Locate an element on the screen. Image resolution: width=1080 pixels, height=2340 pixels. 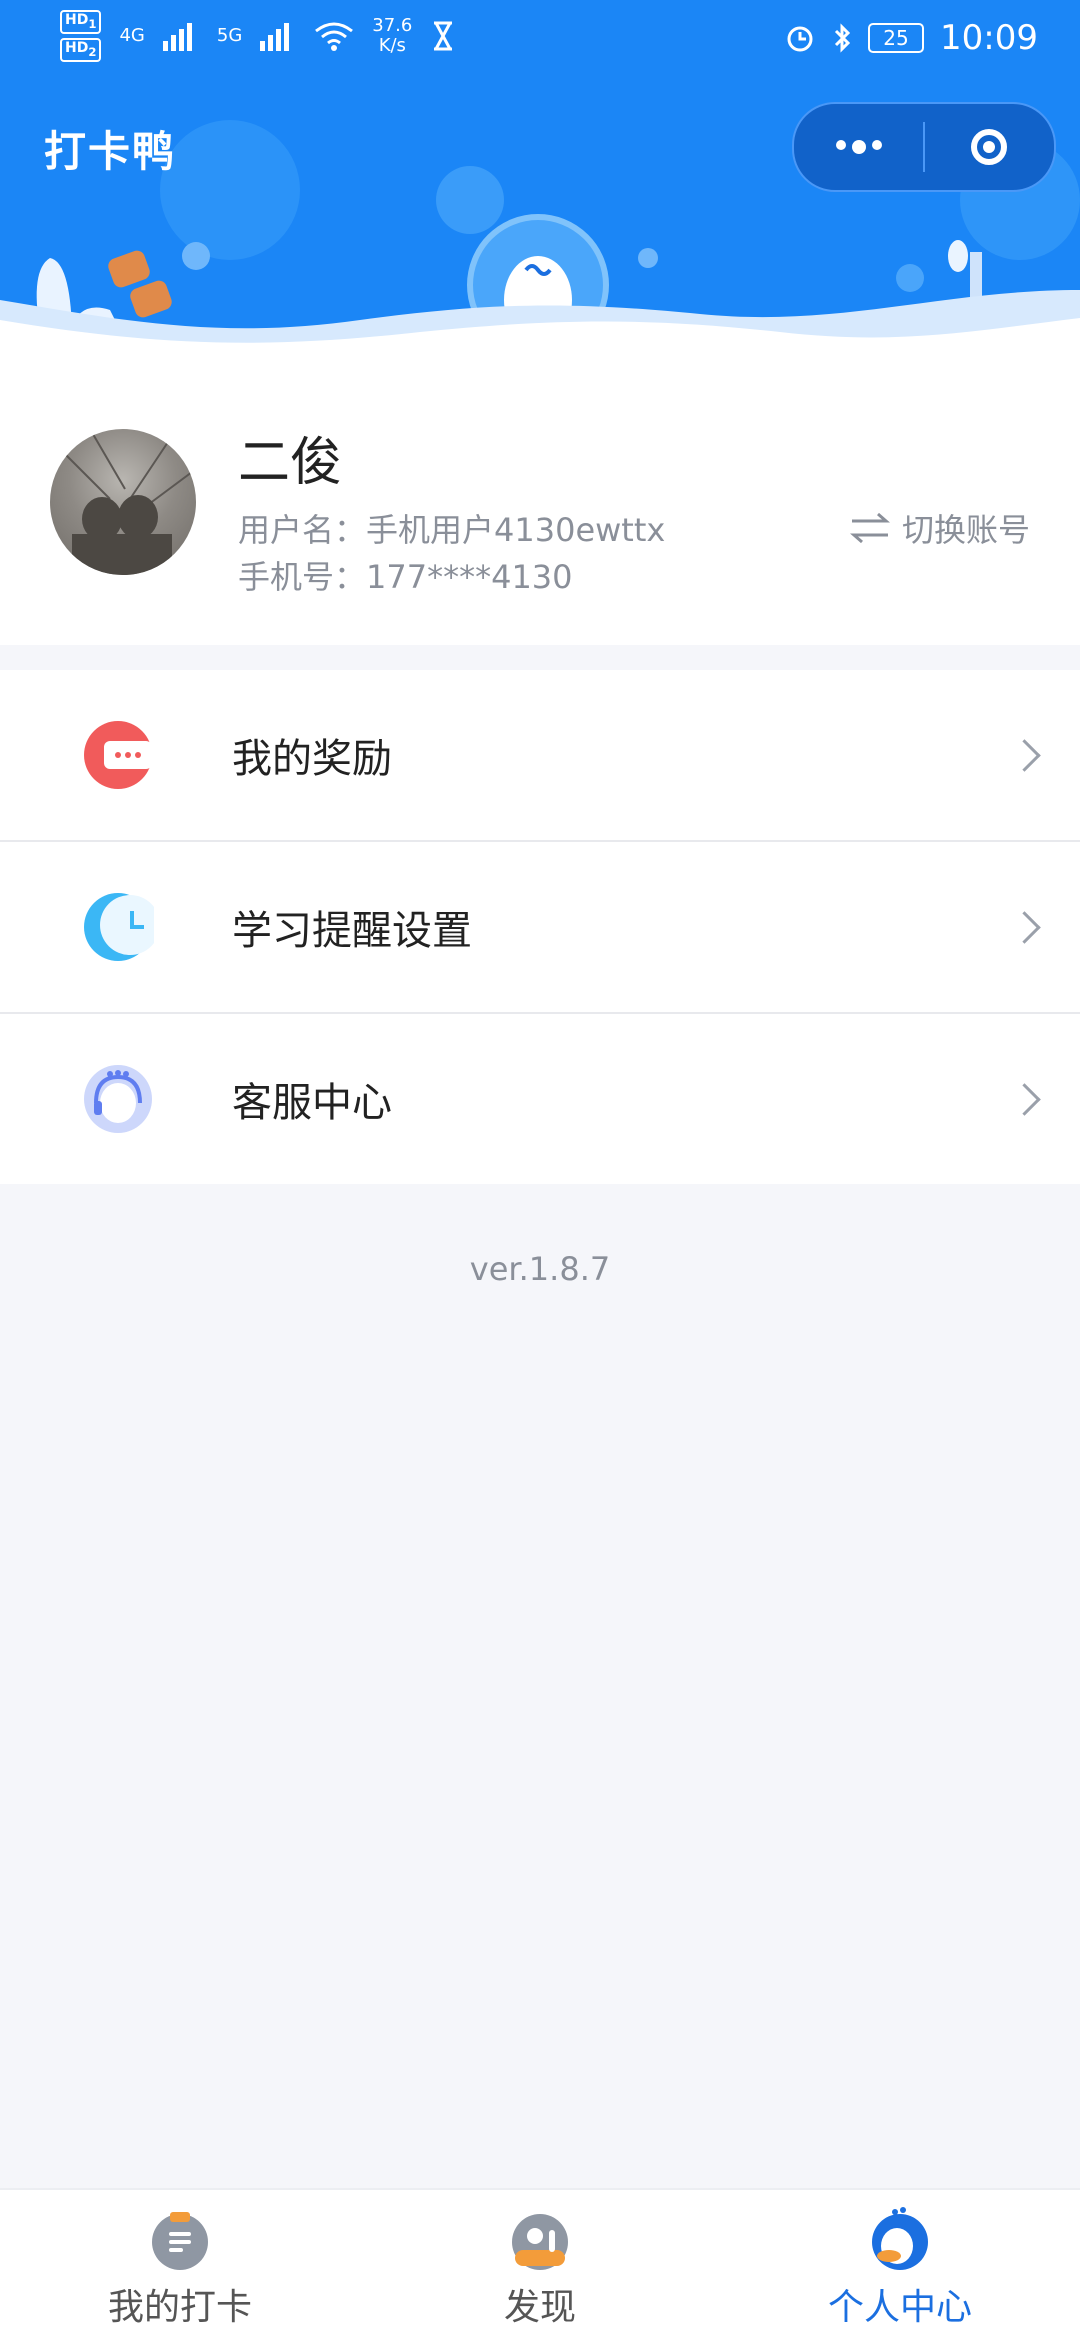
menu-item-rewards: 我的奖励 is located at coordinates (540, 756).